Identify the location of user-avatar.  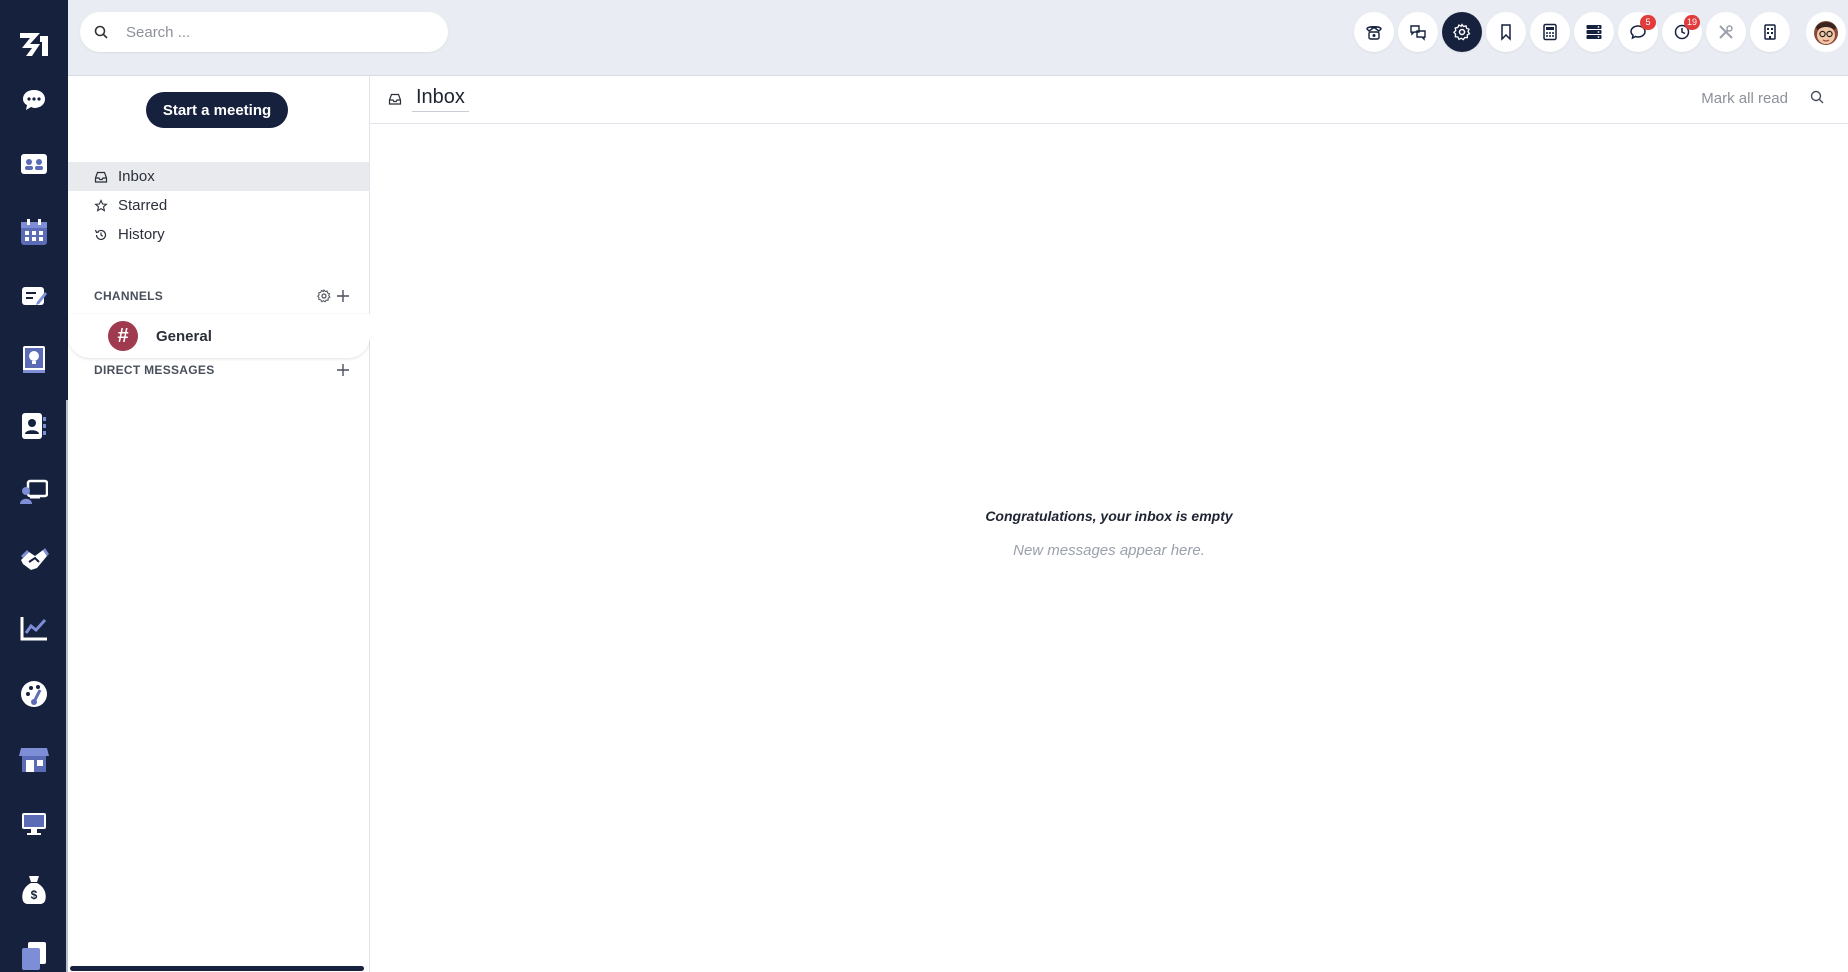
(1826, 32).